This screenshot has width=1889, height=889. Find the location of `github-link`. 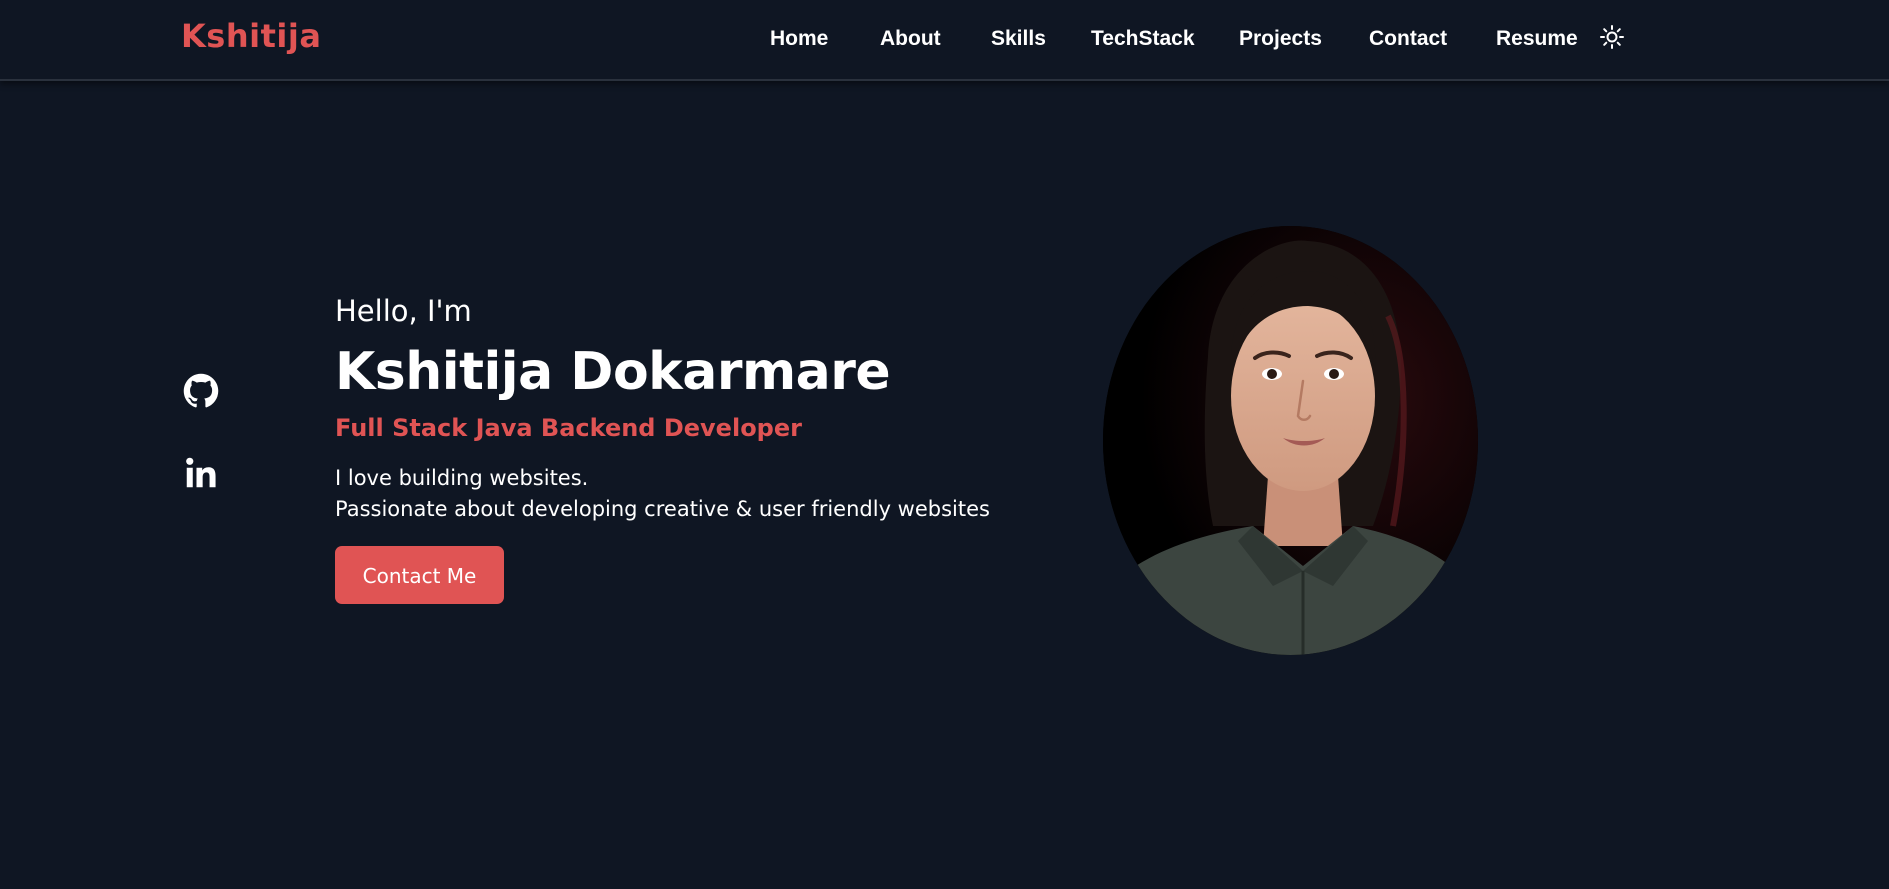

github-link is located at coordinates (201, 391).